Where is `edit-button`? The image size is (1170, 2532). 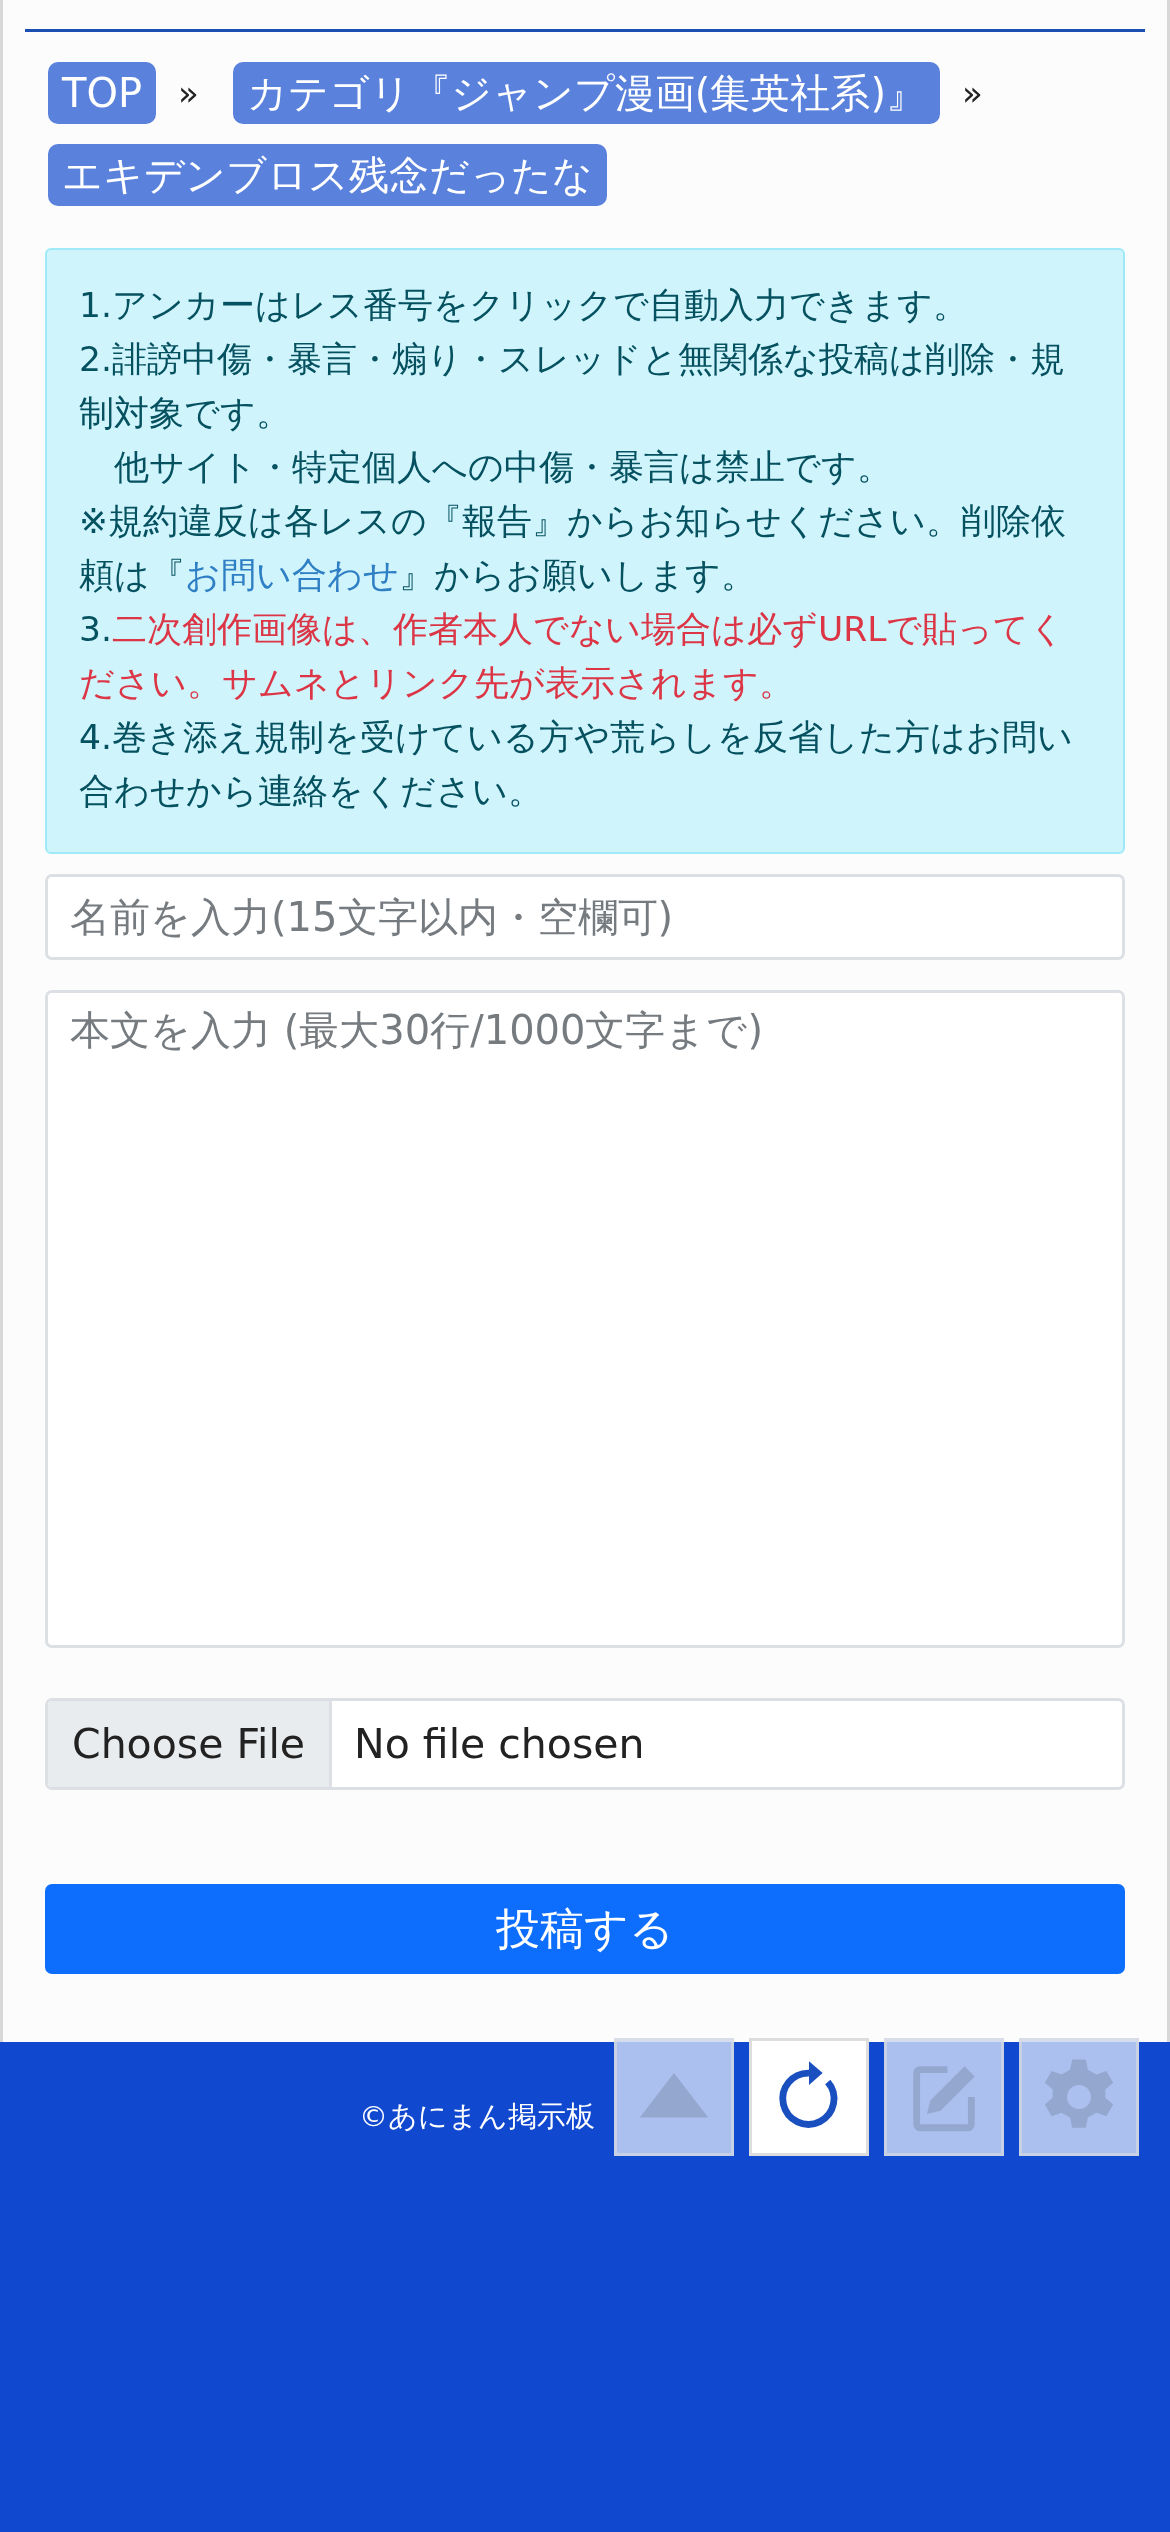 edit-button is located at coordinates (944, 2097).